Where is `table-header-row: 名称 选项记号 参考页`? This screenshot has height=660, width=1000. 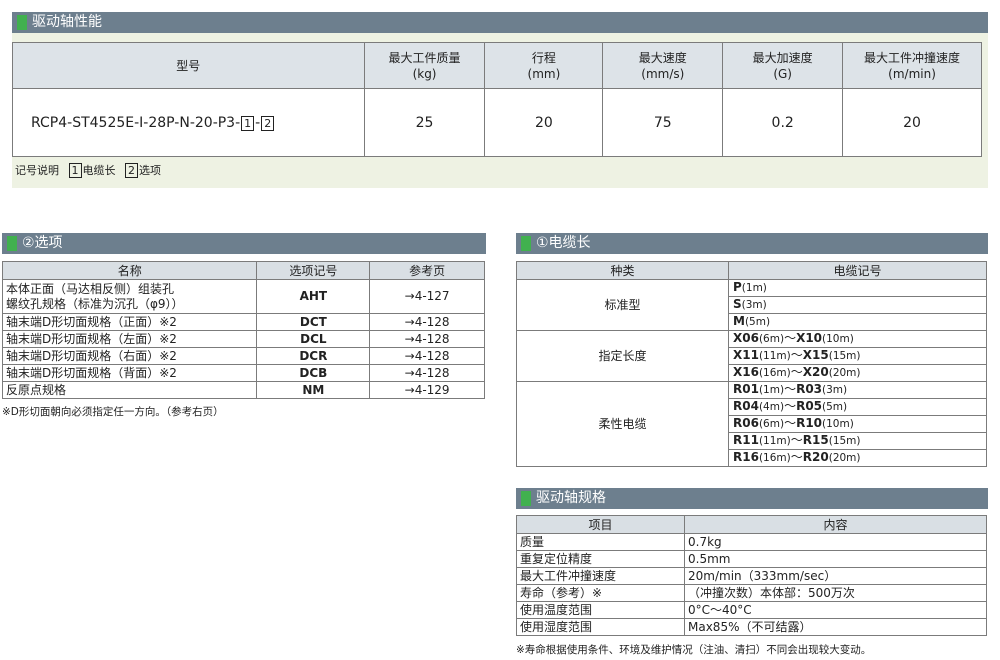 table-header-row: 名称 选项记号 参考页 is located at coordinates (243, 270).